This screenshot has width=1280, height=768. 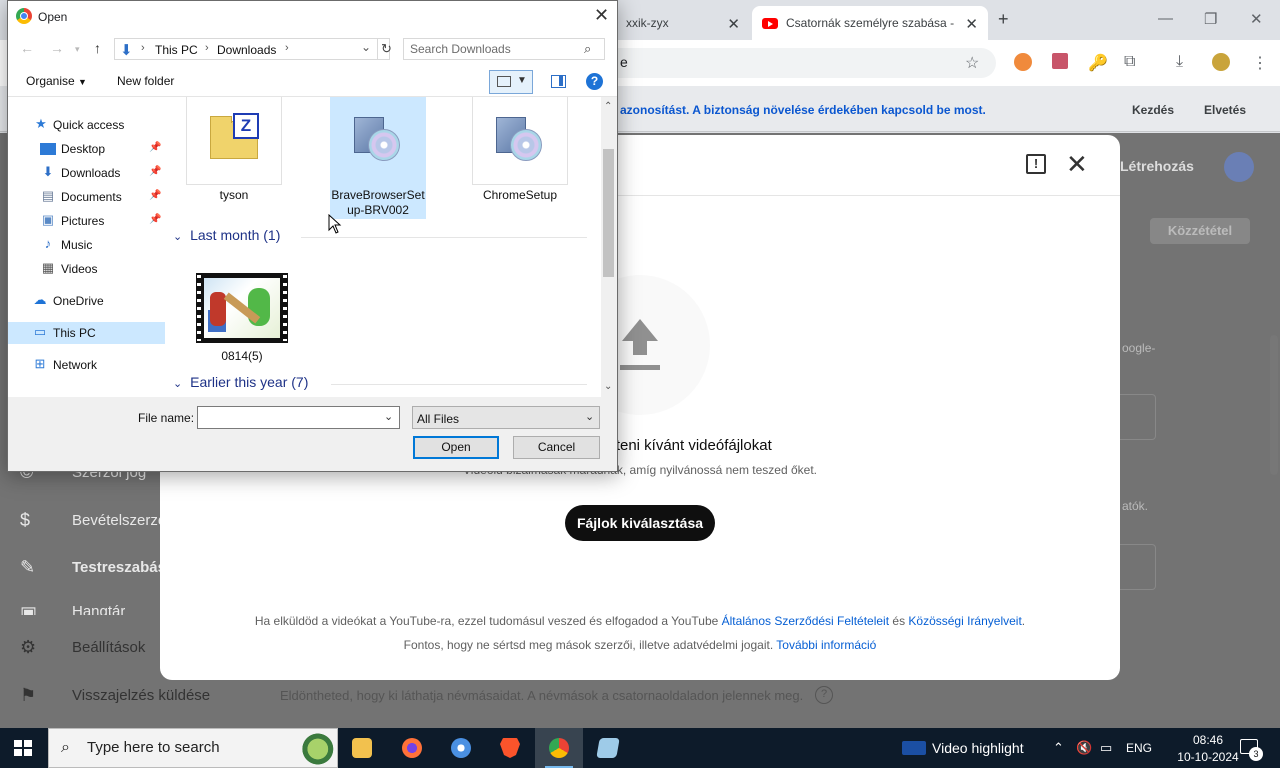 What do you see at coordinates (86, 245) in the screenshot?
I see `sidebar-item-music: ♪ Music` at bounding box center [86, 245].